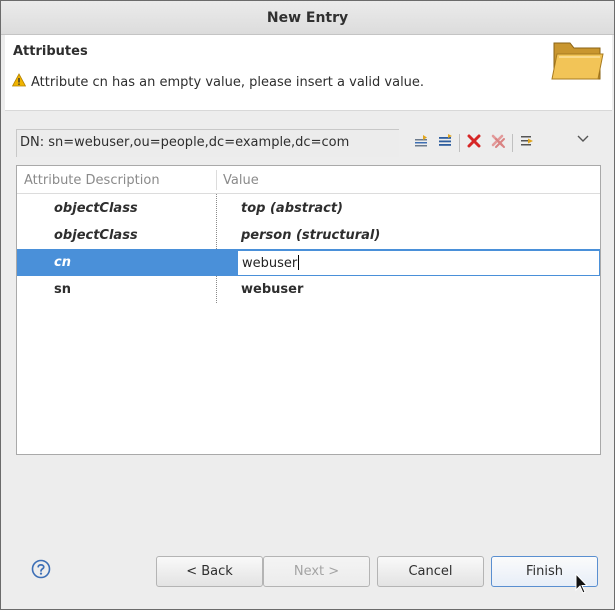 The width and height of the screenshot is (615, 610). What do you see at coordinates (292, 208) in the screenshot?
I see `attribute-value: top (abstract)` at bounding box center [292, 208].